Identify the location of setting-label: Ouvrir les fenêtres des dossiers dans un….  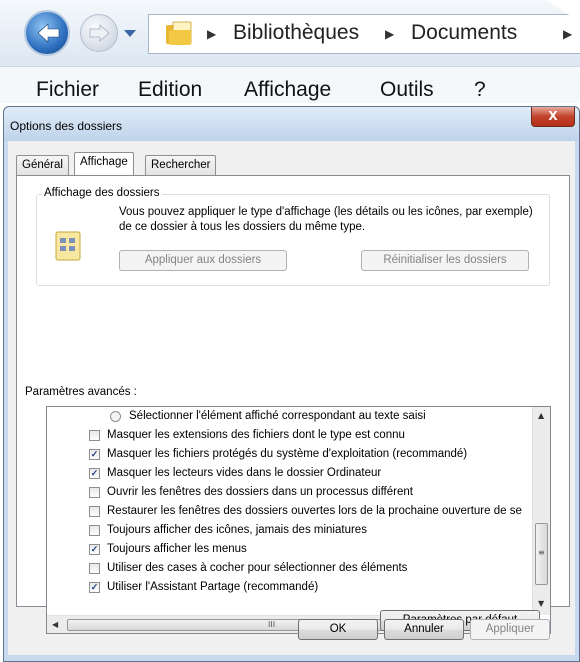
(260, 492).